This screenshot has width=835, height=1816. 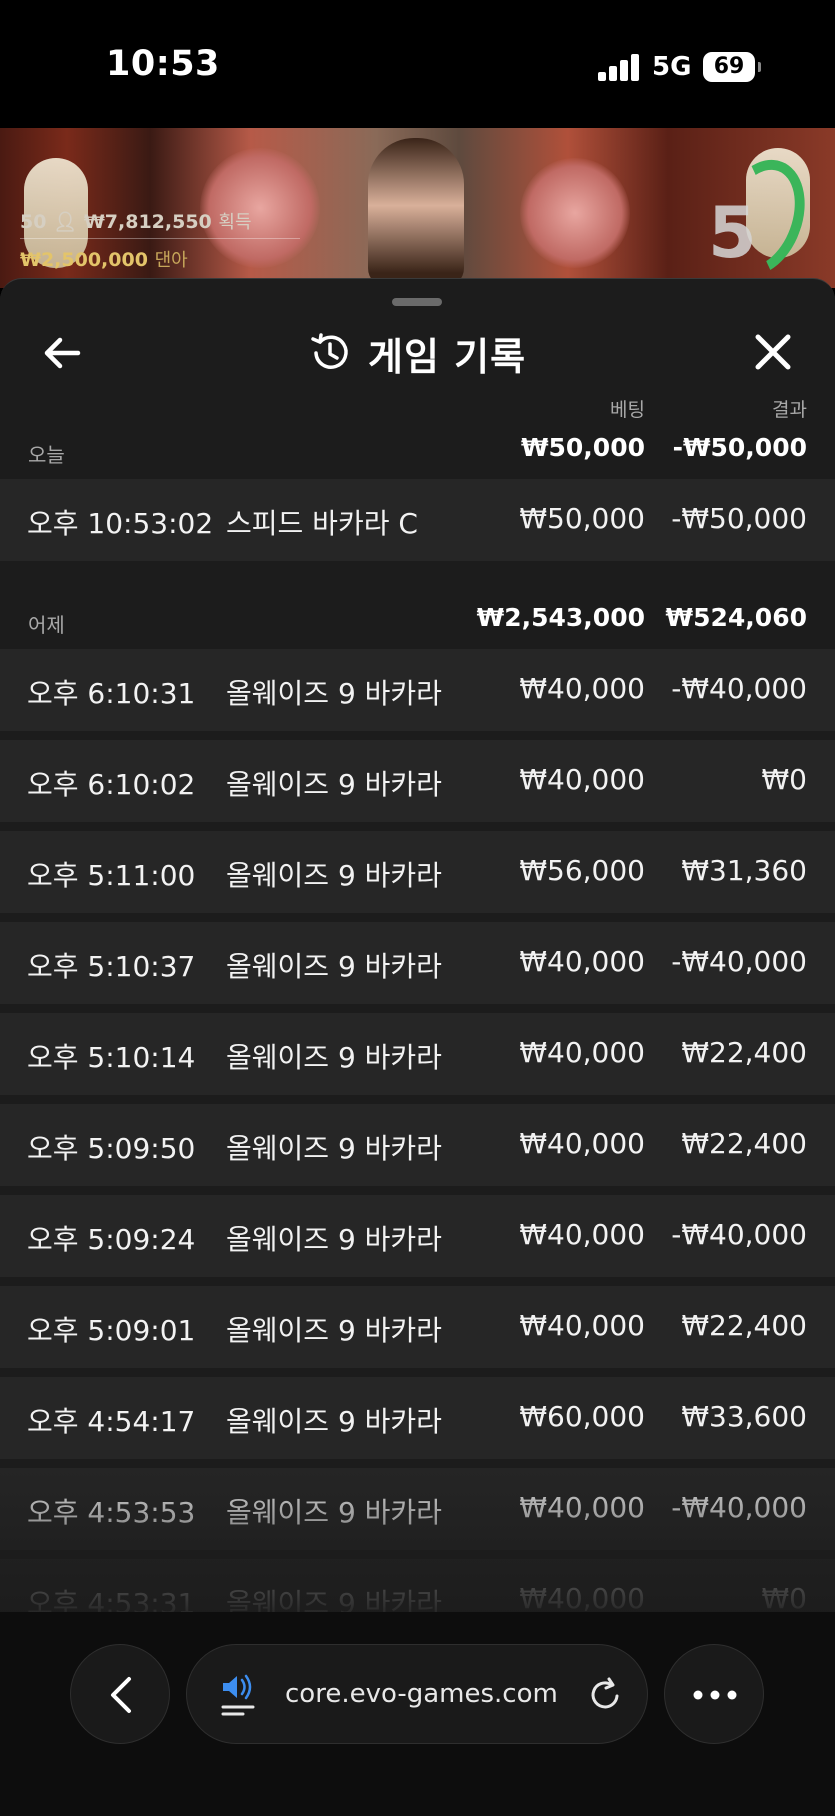 What do you see at coordinates (739, 447) in the screenshot?
I see `group-total-result: -₩50,000` at bounding box center [739, 447].